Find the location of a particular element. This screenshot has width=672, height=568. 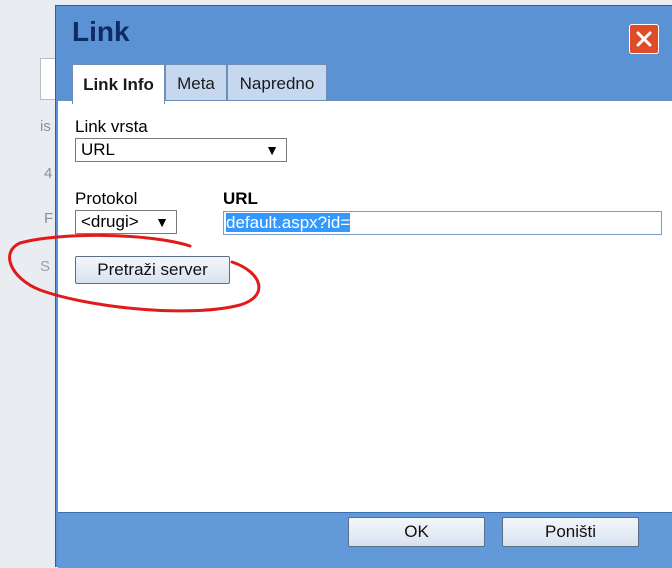

link-type-label: Link vrsta is located at coordinates (111, 126).